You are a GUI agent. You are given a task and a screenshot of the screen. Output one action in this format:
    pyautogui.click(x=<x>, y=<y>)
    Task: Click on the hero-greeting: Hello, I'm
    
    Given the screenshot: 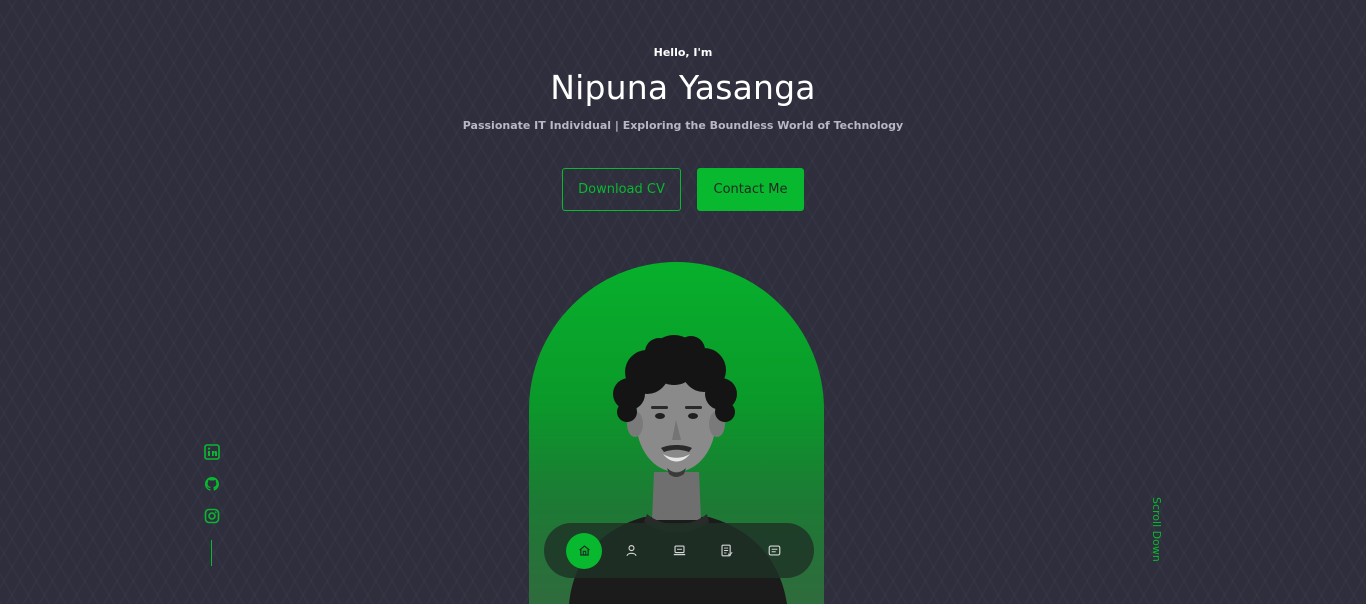 What is the action you would take?
    pyautogui.click(x=683, y=52)
    